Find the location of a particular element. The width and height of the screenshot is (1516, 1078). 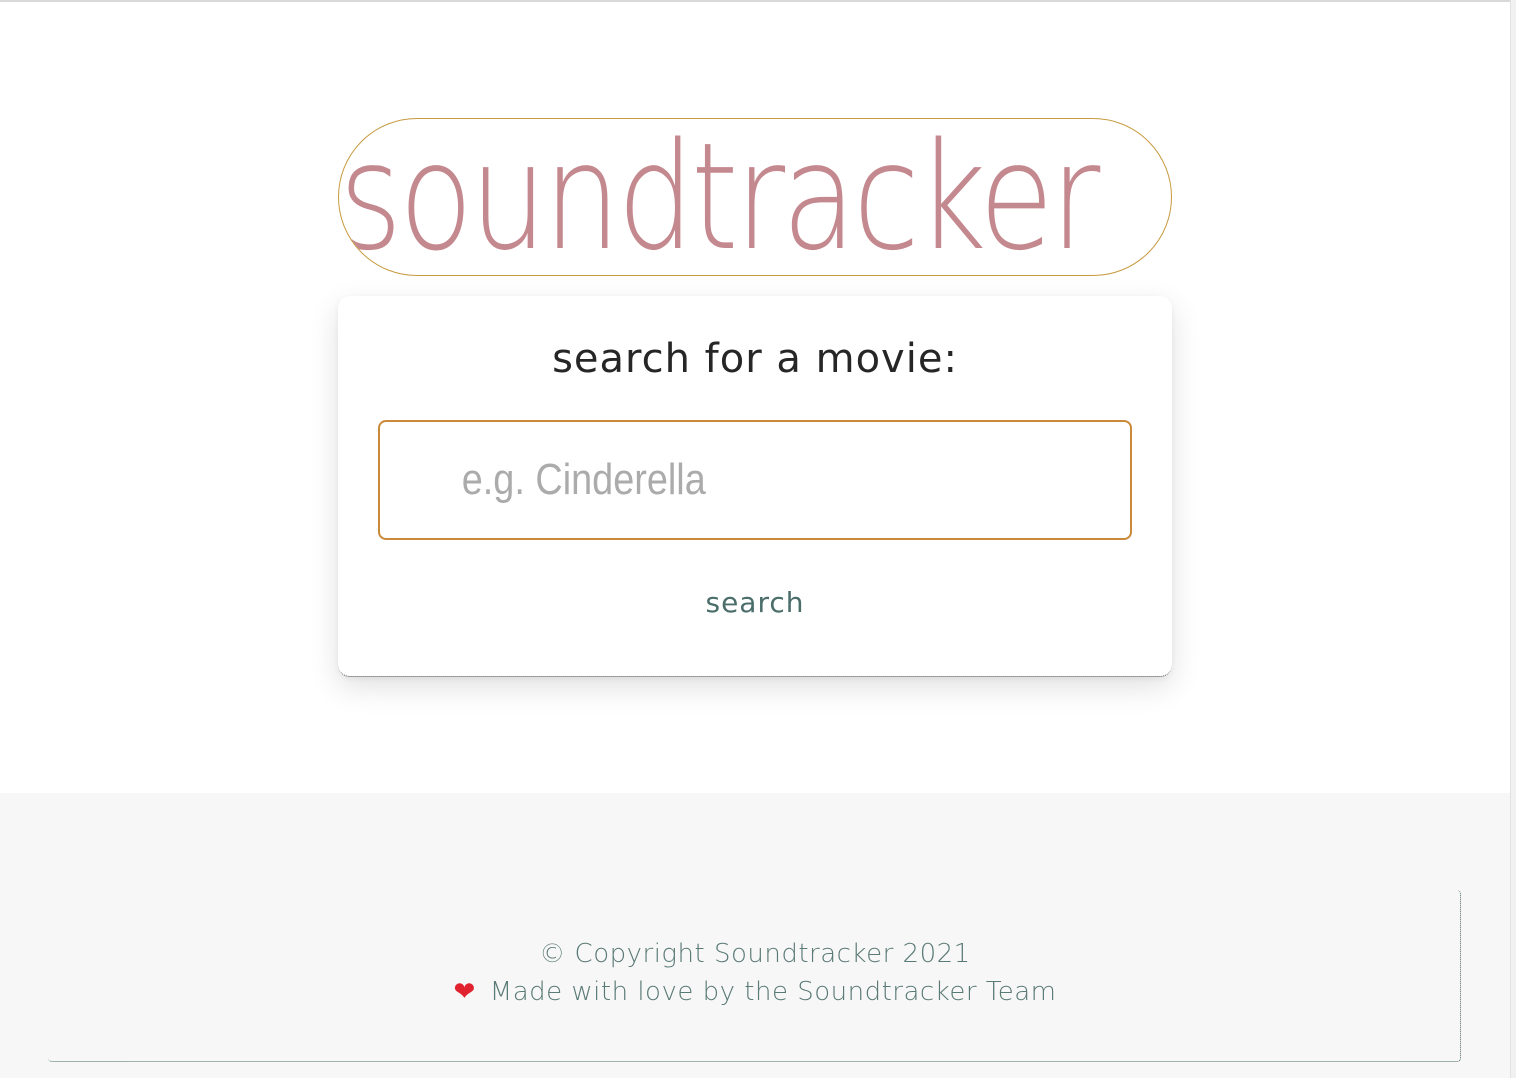

heart-icon: ❤ is located at coordinates (464, 992).